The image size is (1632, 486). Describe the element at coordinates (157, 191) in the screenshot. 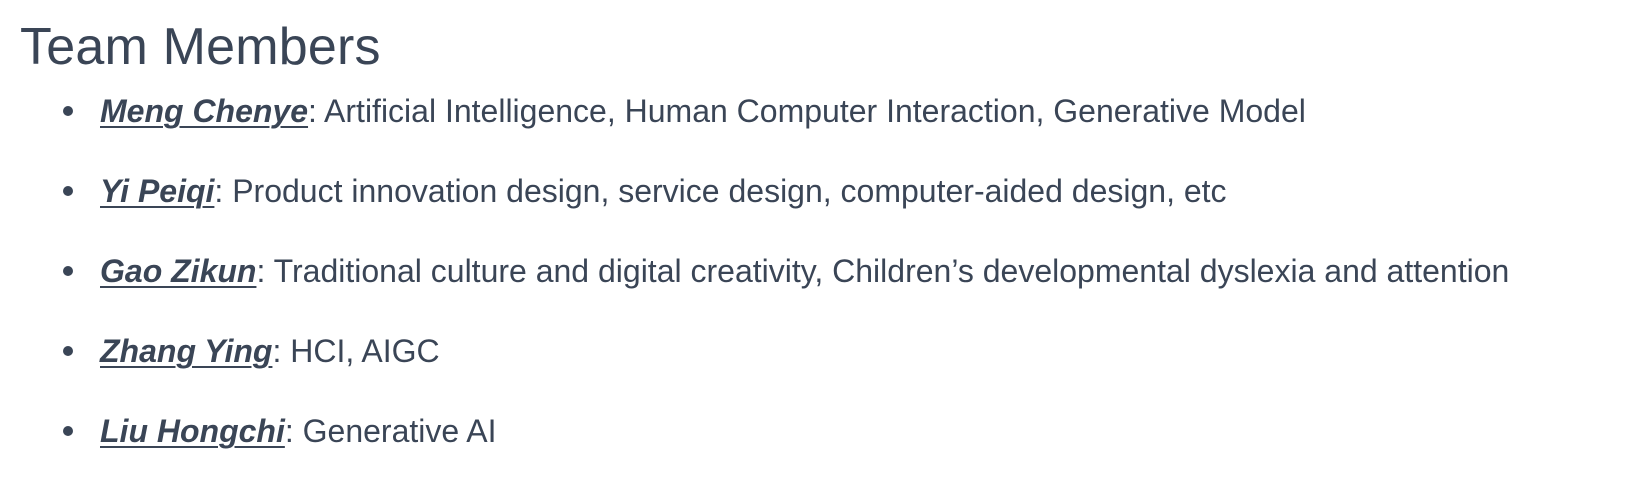

I see `member-name-link: Yi Peiqi` at that location.